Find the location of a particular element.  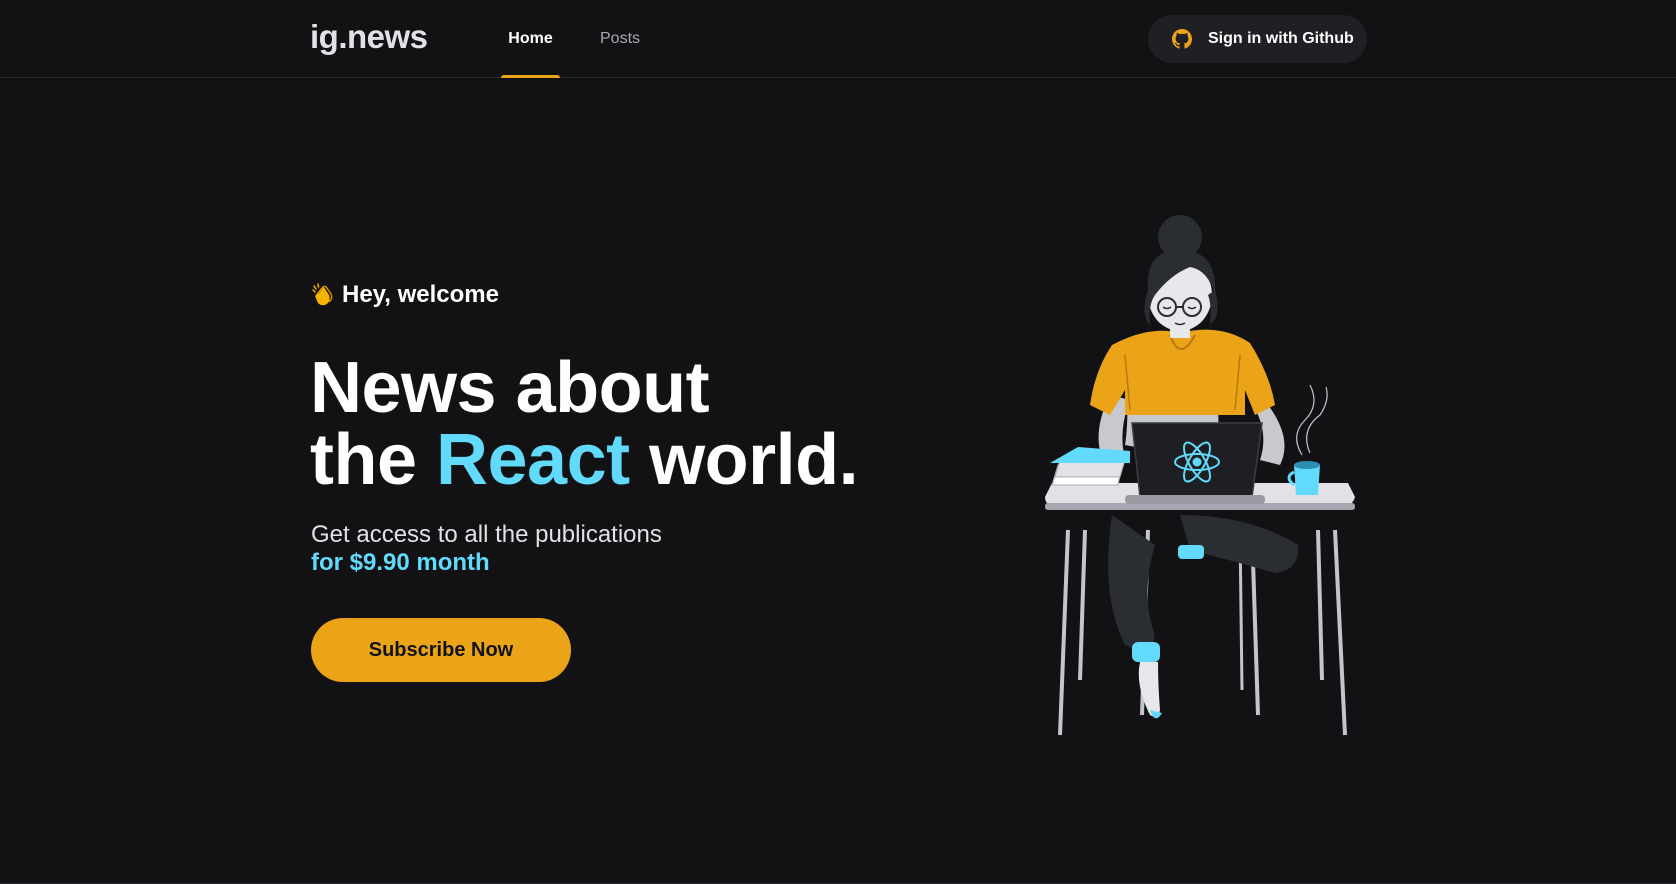

woman-coding-illustration is located at coordinates (1200, 480).